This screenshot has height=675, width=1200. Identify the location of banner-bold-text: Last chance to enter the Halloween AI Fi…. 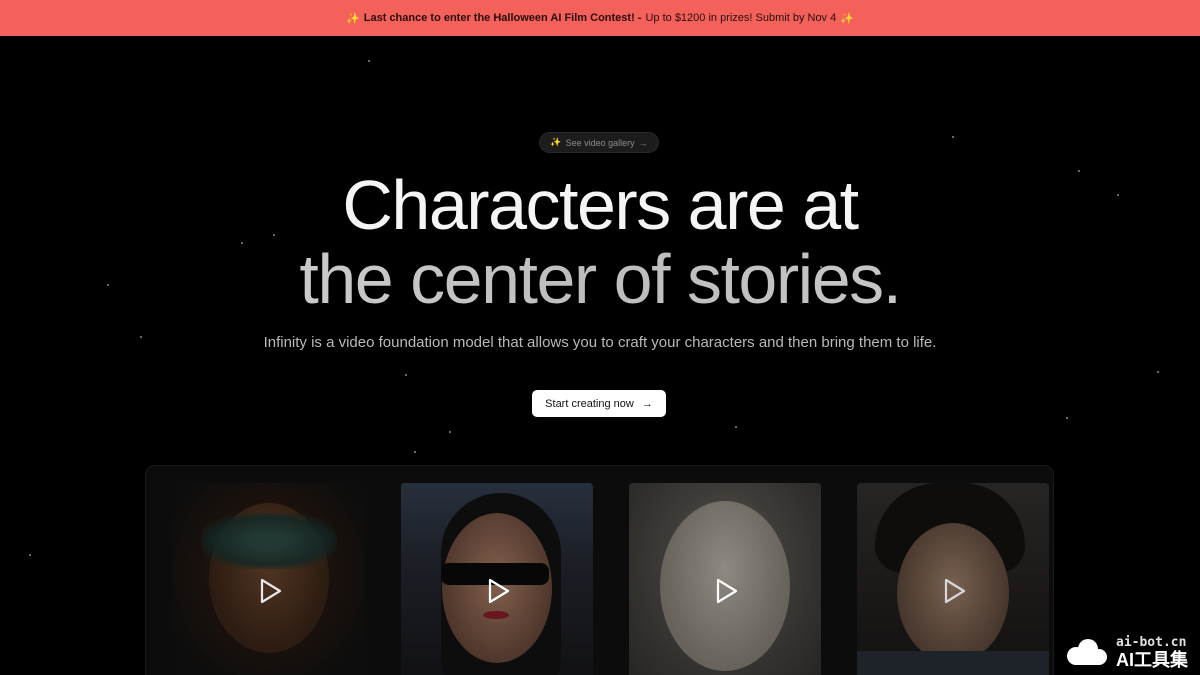
(502, 18).